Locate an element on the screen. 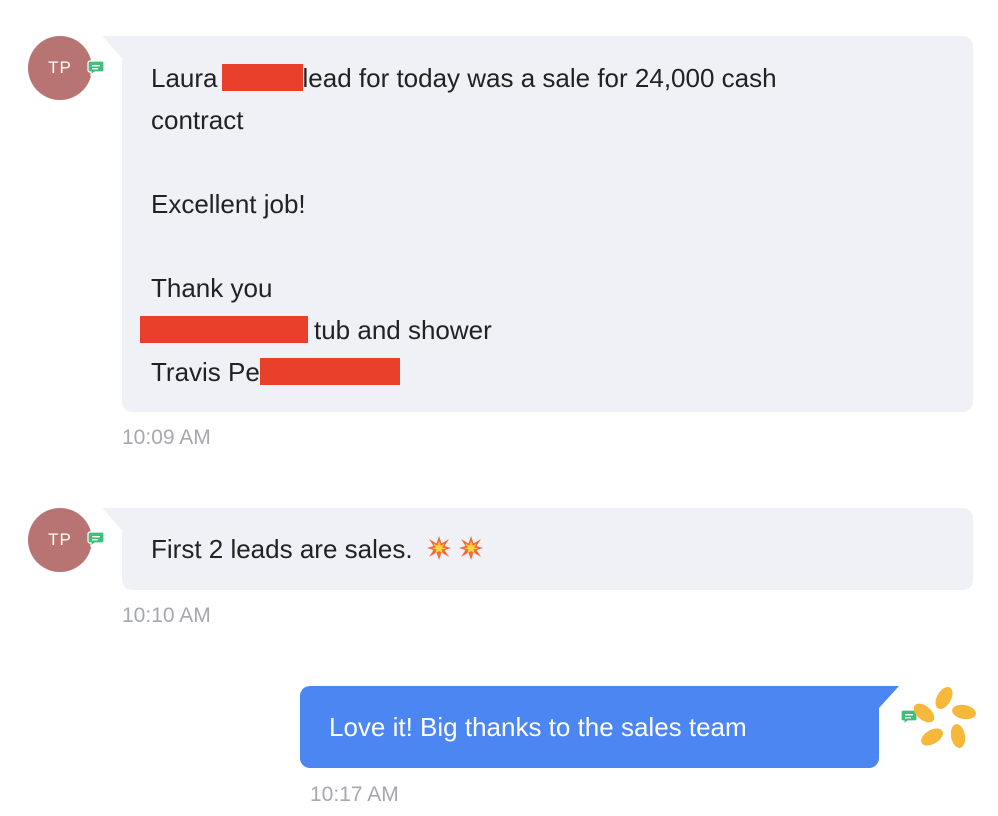 The width and height of the screenshot is (998, 816). message-bubble-outgoing: Love it! Big thanks to the sales team is located at coordinates (599, 727).